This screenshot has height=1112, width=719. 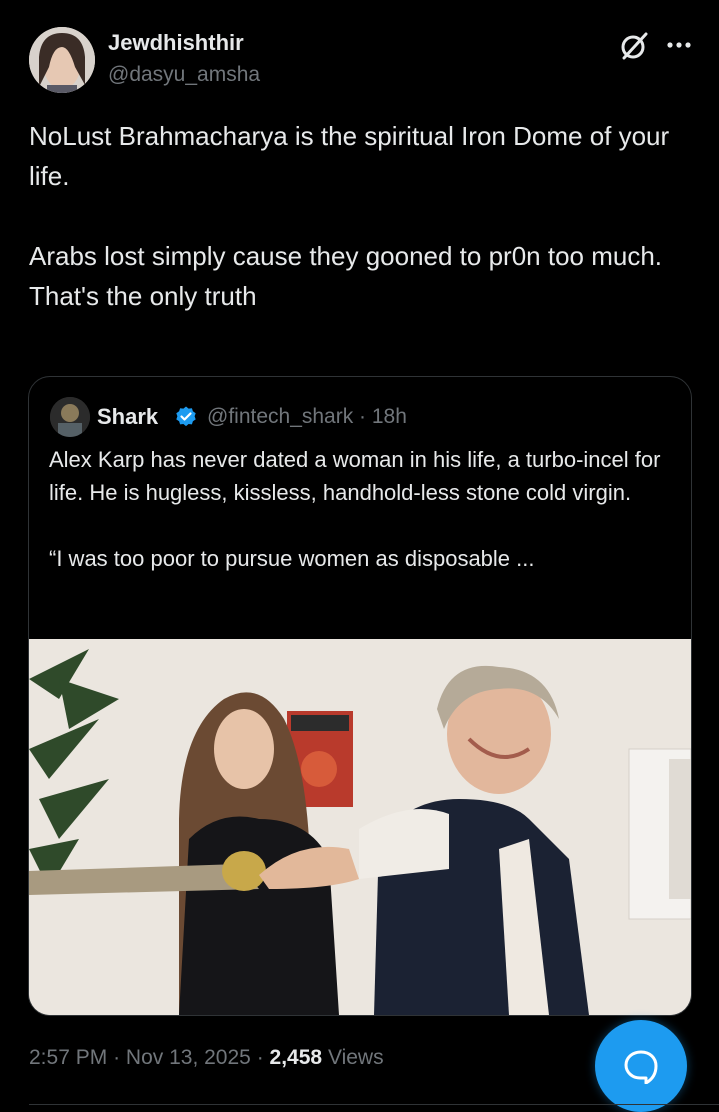 I want to click on grok-icon, so click(x=634, y=46).